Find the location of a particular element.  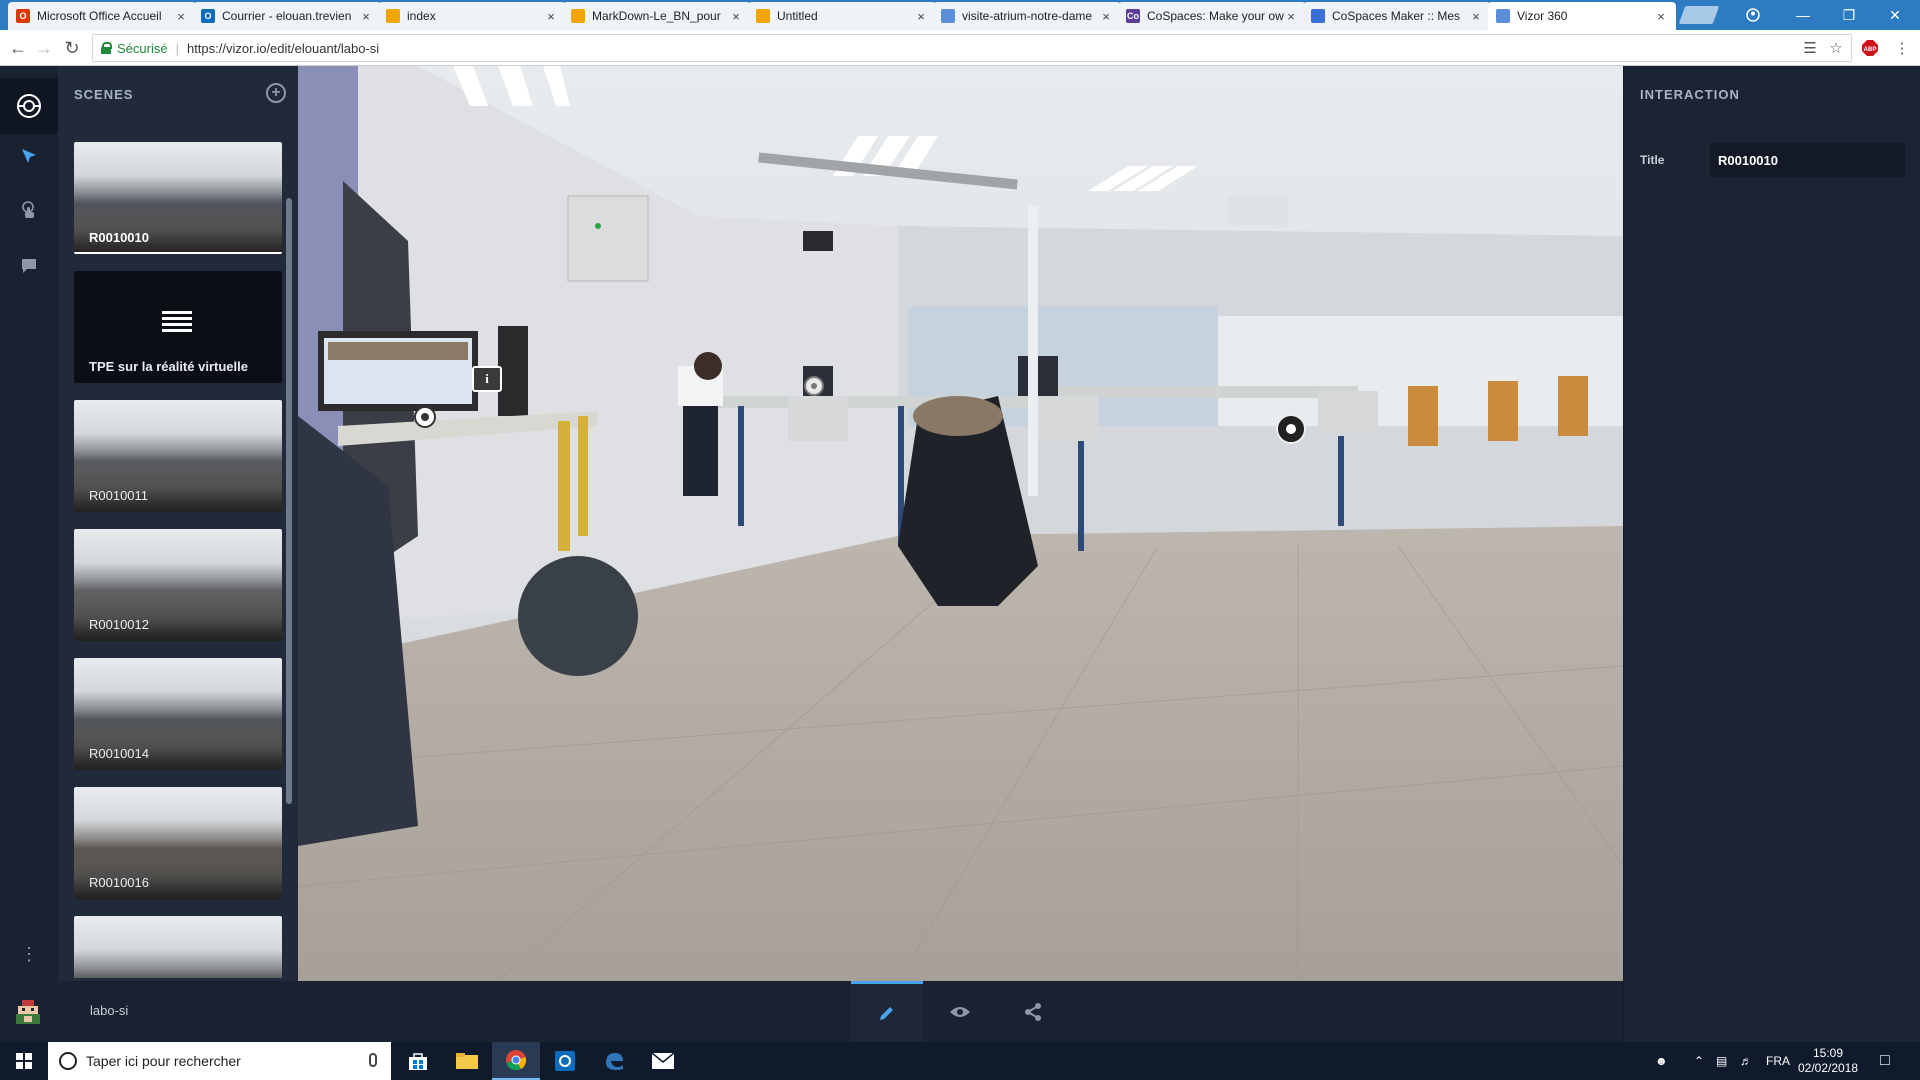

new-tab-button is located at coordinates (1699, 15).